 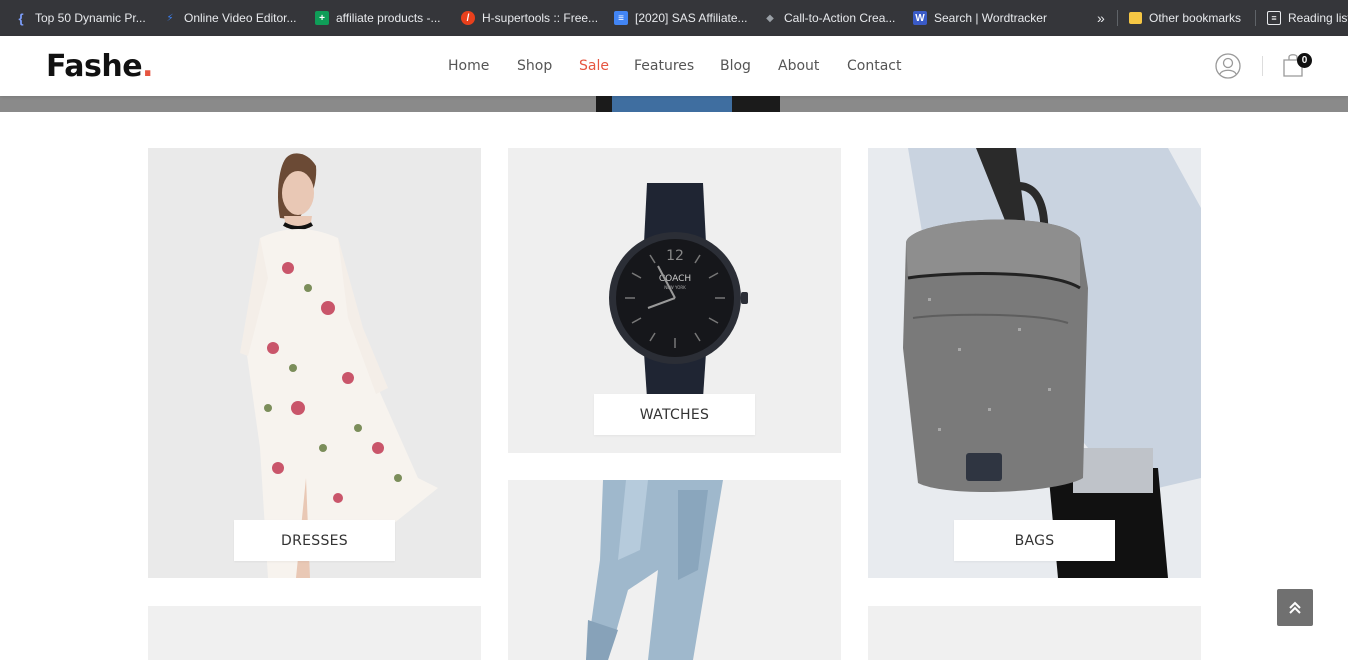 I want to click on scroll-to-top-button, so click(x=1295, y=607).